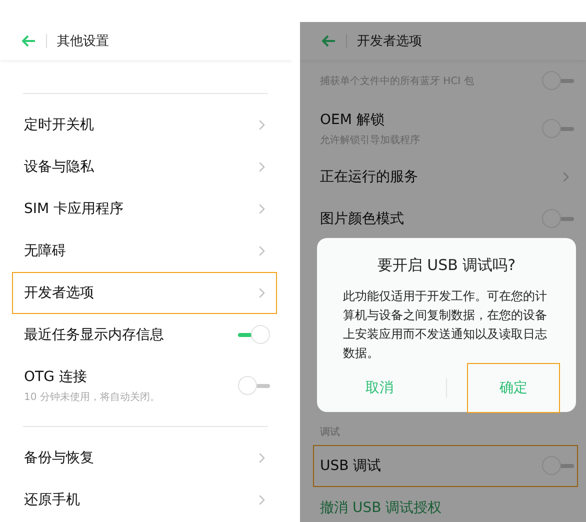 Image resolution: width=586 pixels, height=522 pixels. Describe the element at coordinates (146, 386) in the screenshot. I see `settings-row: OTG 连接 10 分钟未使用，将自动关闭。` at that location.